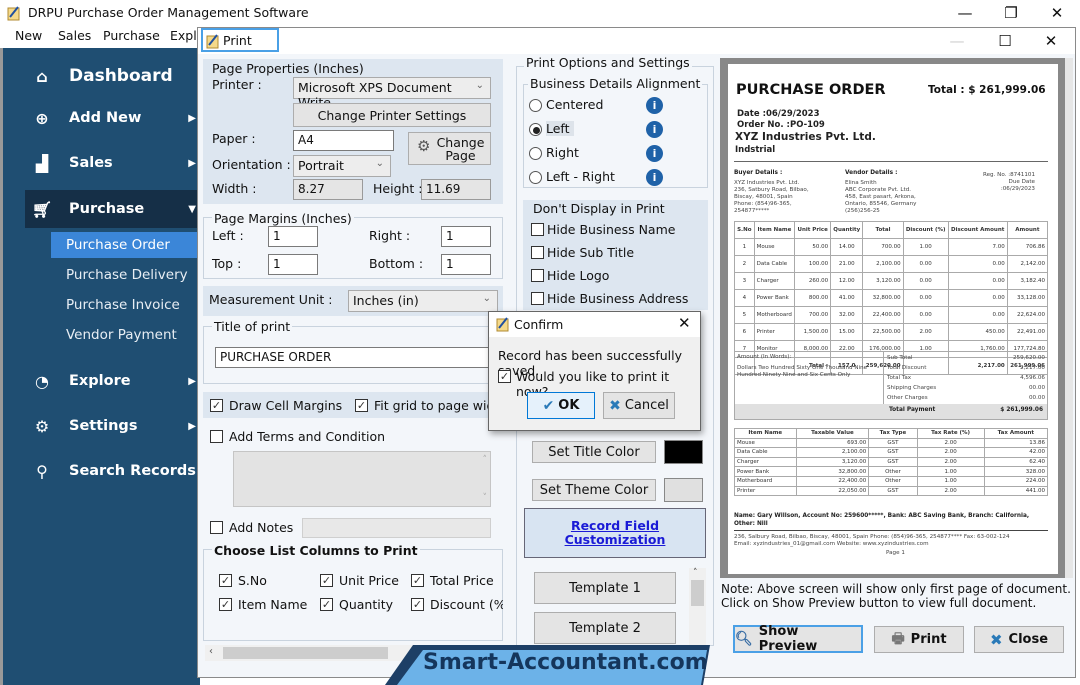 This screenshot has height=685, width=1080. Describe the element at coordinates (1011, 13) in the screenshot. I see `restore-button: ❐` at that location.